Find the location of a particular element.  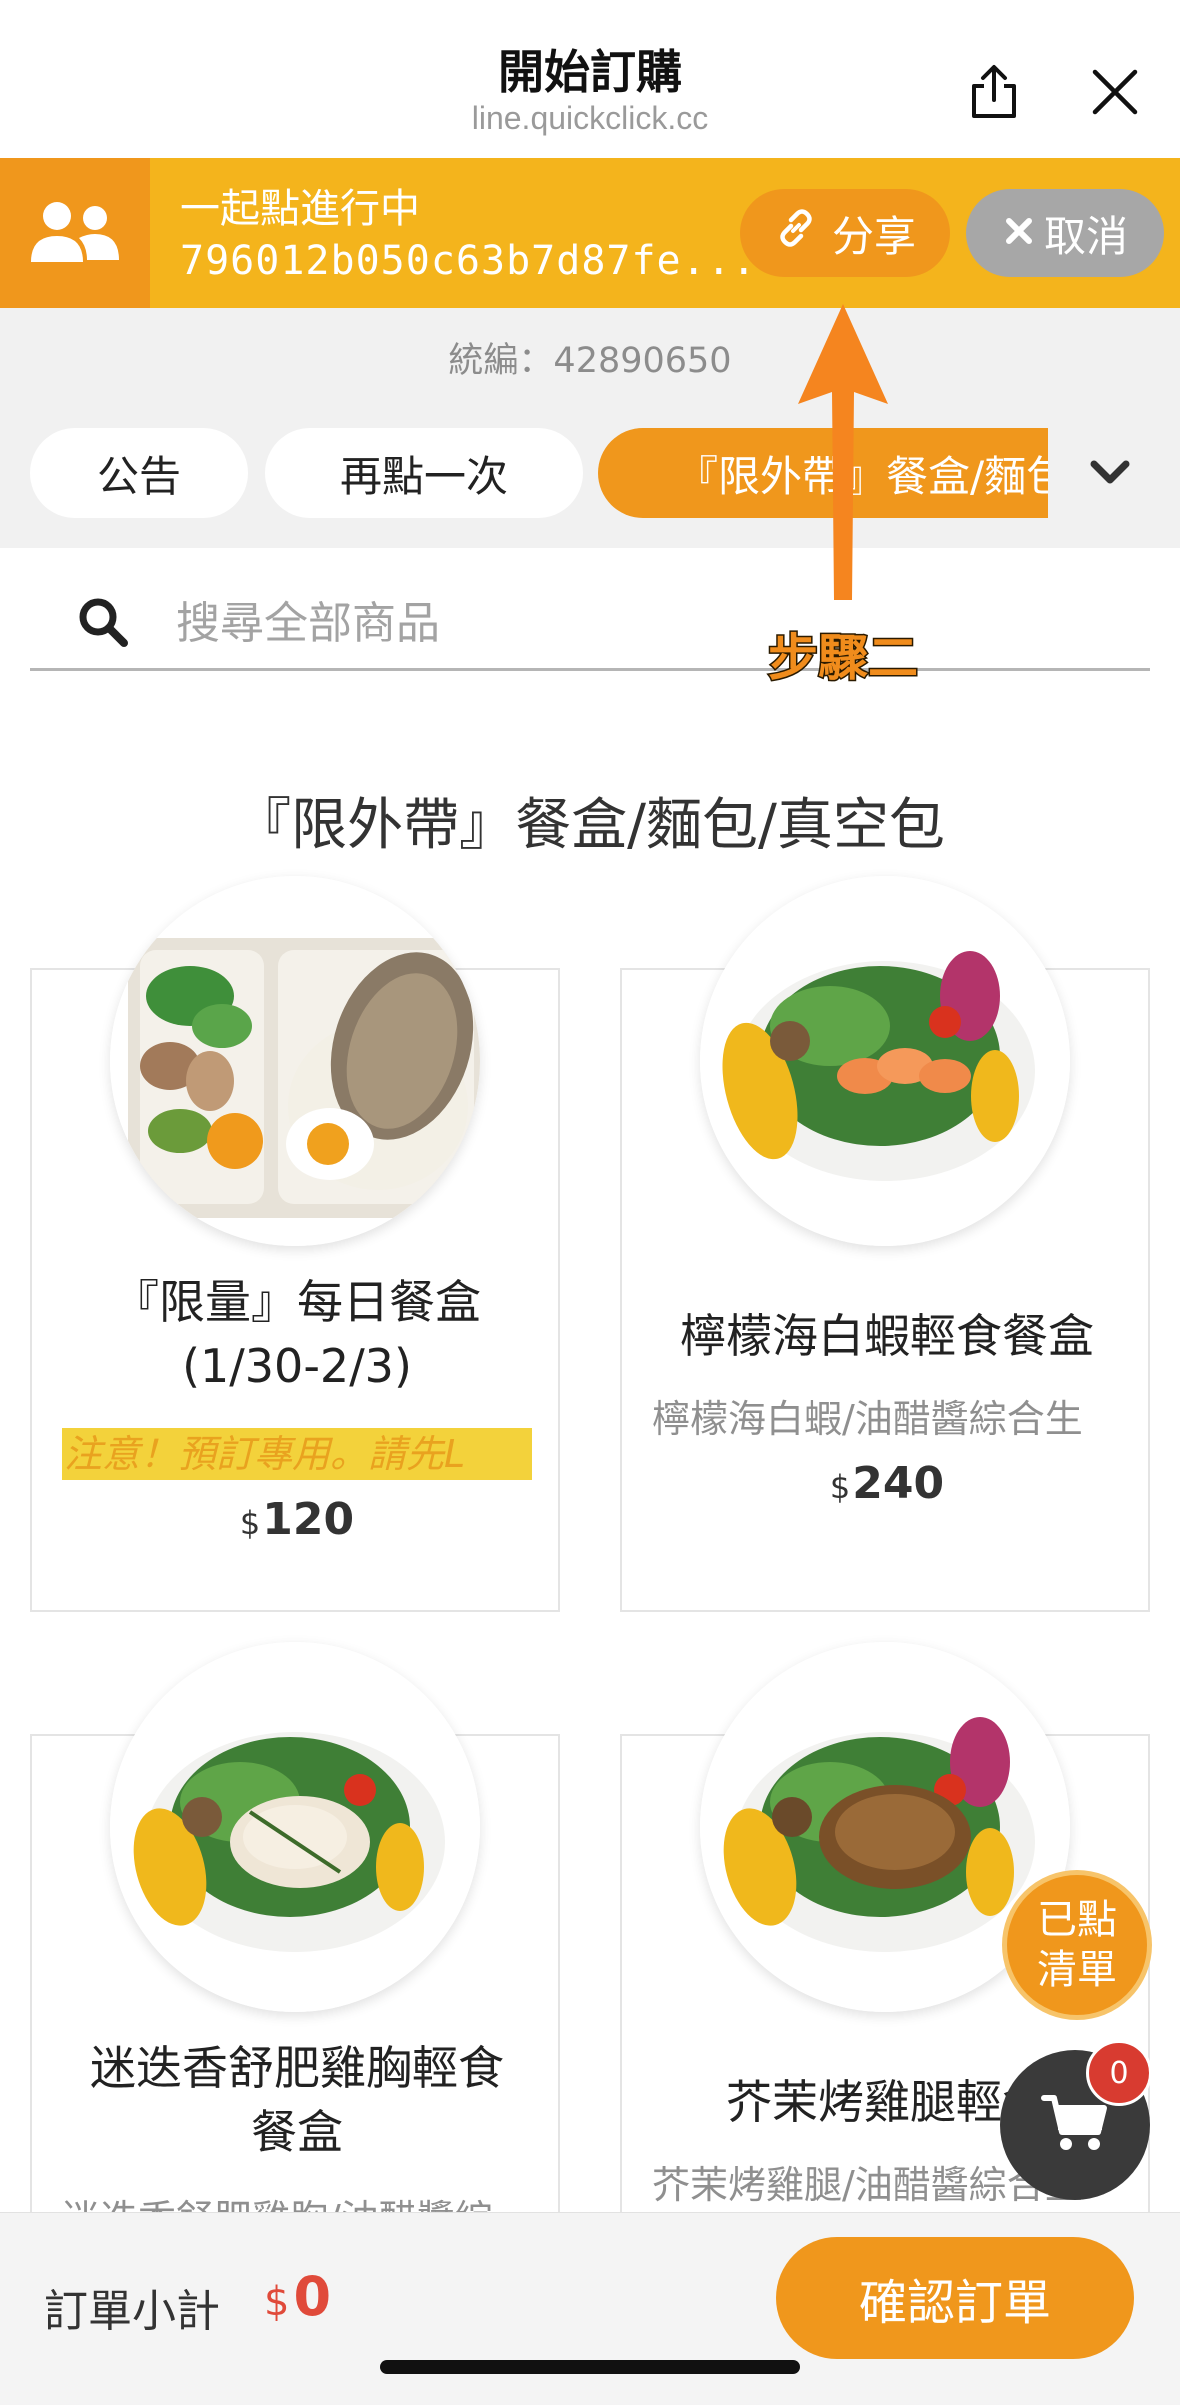

product-name-line2: (1/30-2/3) is located at coordinates (297, 1366).